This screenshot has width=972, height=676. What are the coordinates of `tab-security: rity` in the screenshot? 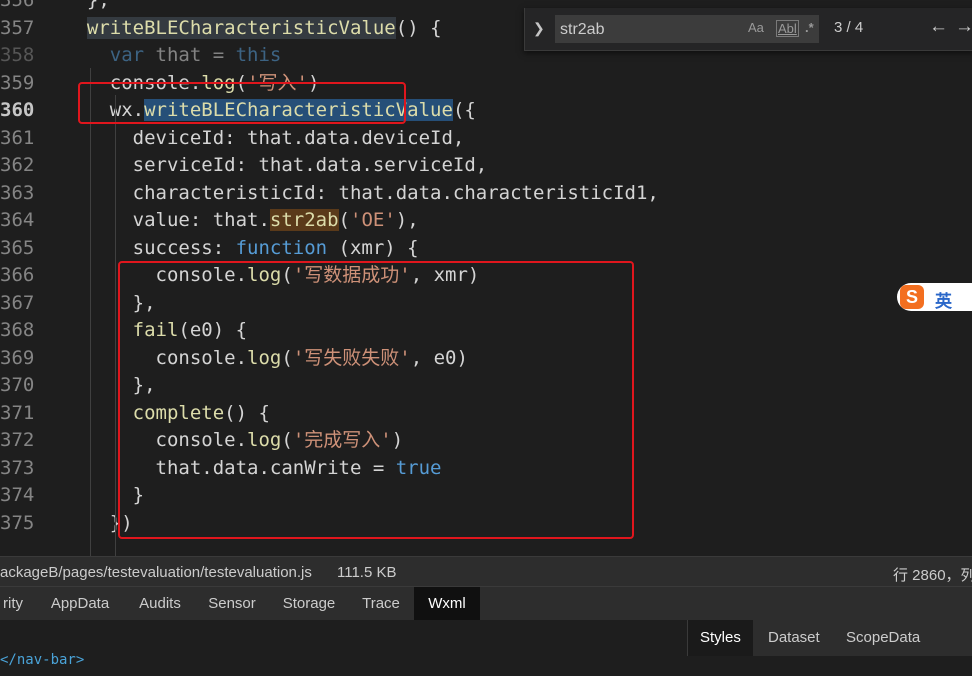 It's located at (13, 604).